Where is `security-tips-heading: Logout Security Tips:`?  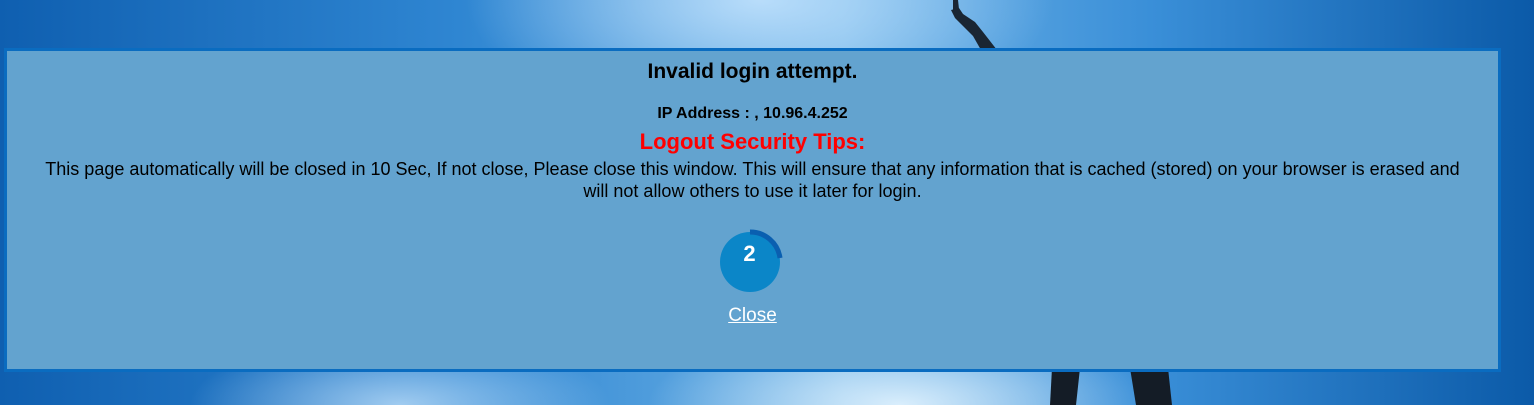
security-tips-heading: Logout Security Tips: is located at coordinates (752, 141).